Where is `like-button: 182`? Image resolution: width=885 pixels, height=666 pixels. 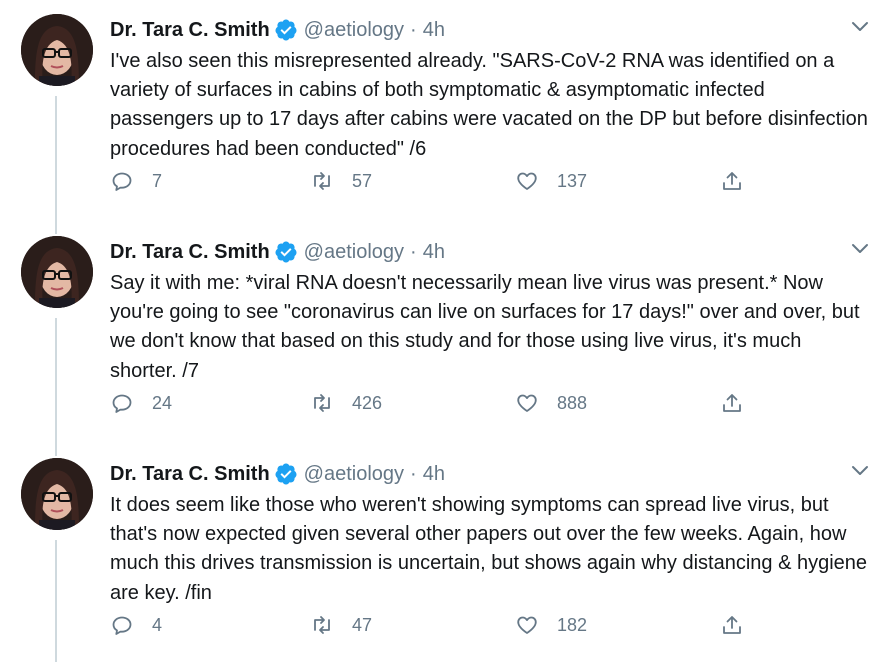
like-button: 182 is located at coordinates (551, 625).